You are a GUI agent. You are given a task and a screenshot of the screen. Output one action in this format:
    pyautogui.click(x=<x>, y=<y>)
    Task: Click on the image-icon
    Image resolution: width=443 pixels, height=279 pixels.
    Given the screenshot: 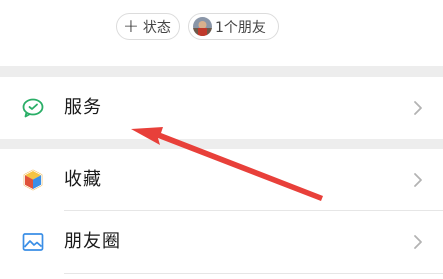 What is the action you would take?
    pyautogui.click(x=33, y=242)
    